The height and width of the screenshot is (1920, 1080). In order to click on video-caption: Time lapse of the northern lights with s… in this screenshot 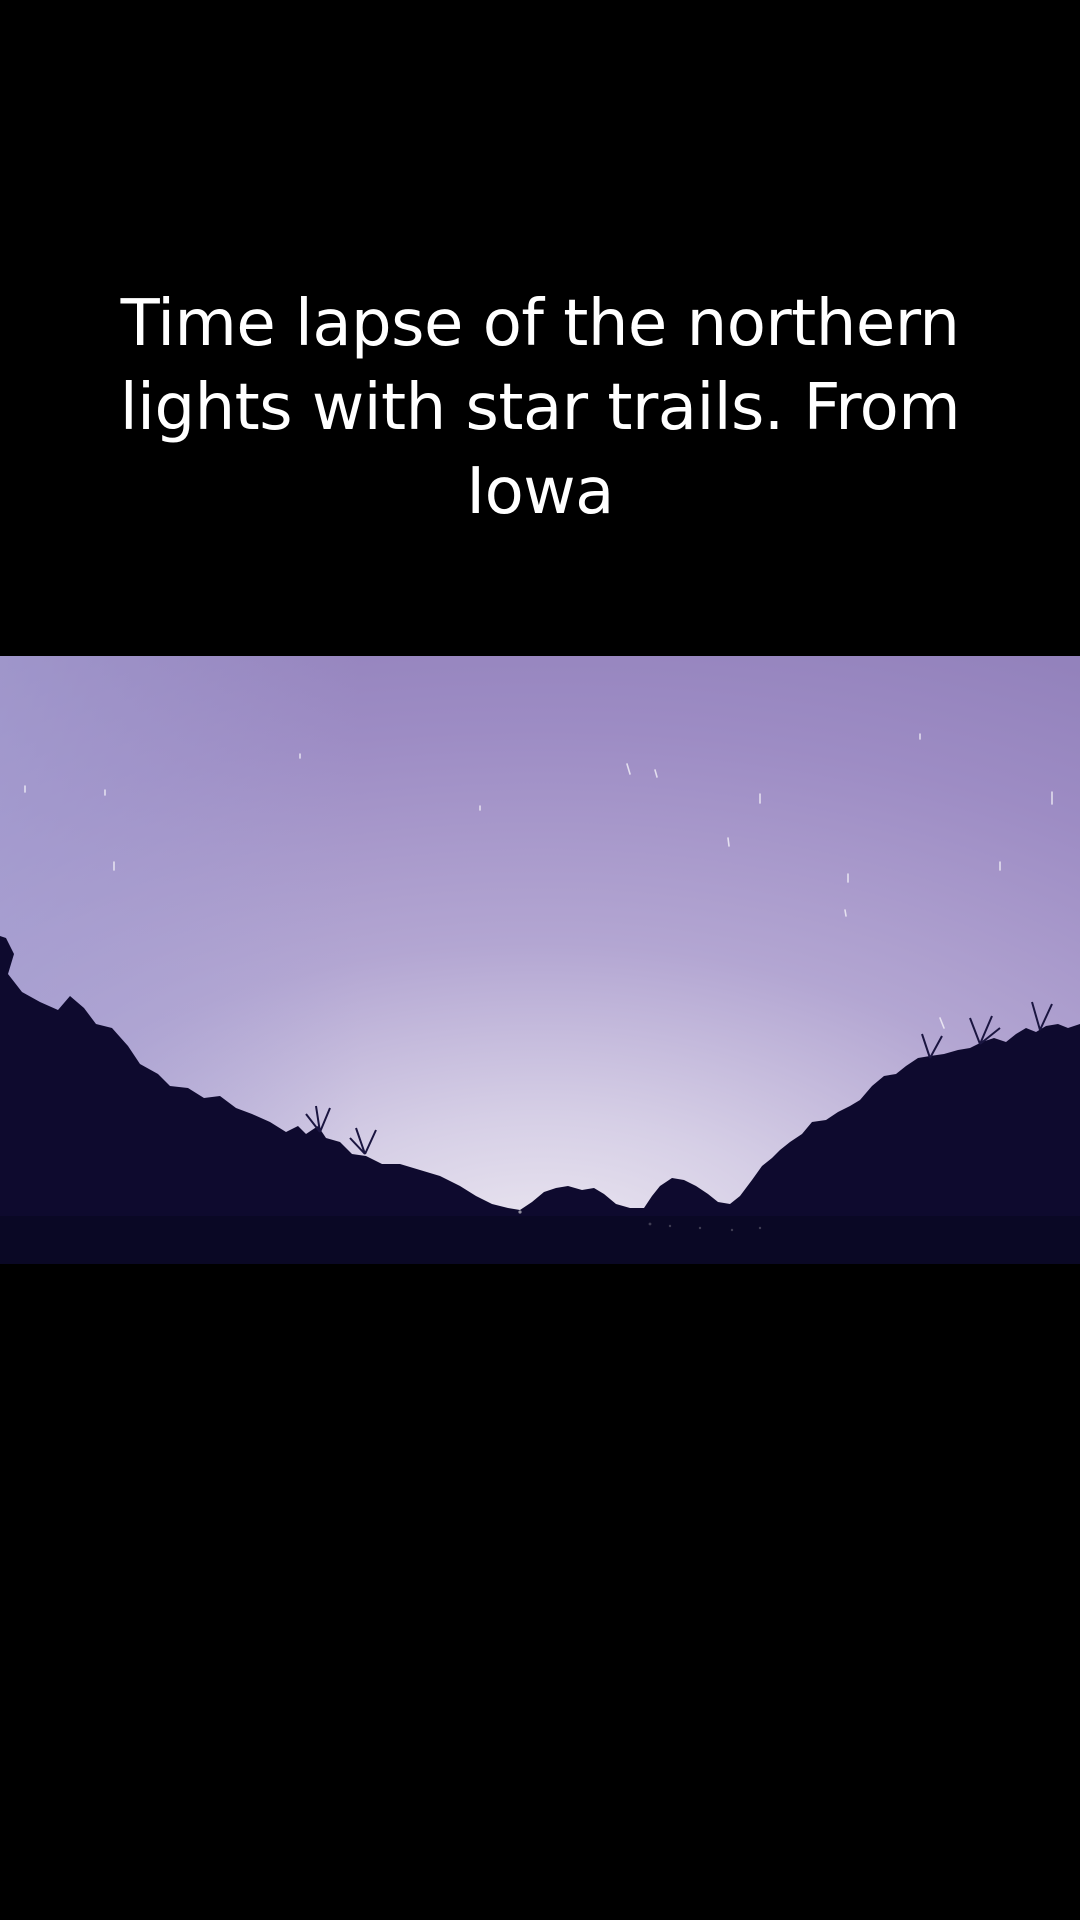, I will do `click(540, 408)`.